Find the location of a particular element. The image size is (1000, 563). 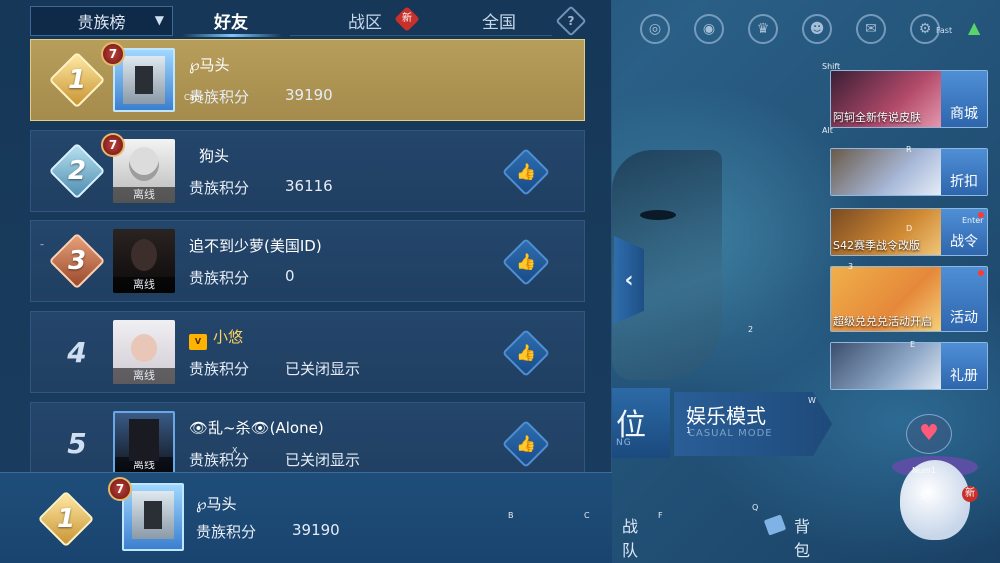

hotkey-label: Alt is located at coordinates (827, 130).